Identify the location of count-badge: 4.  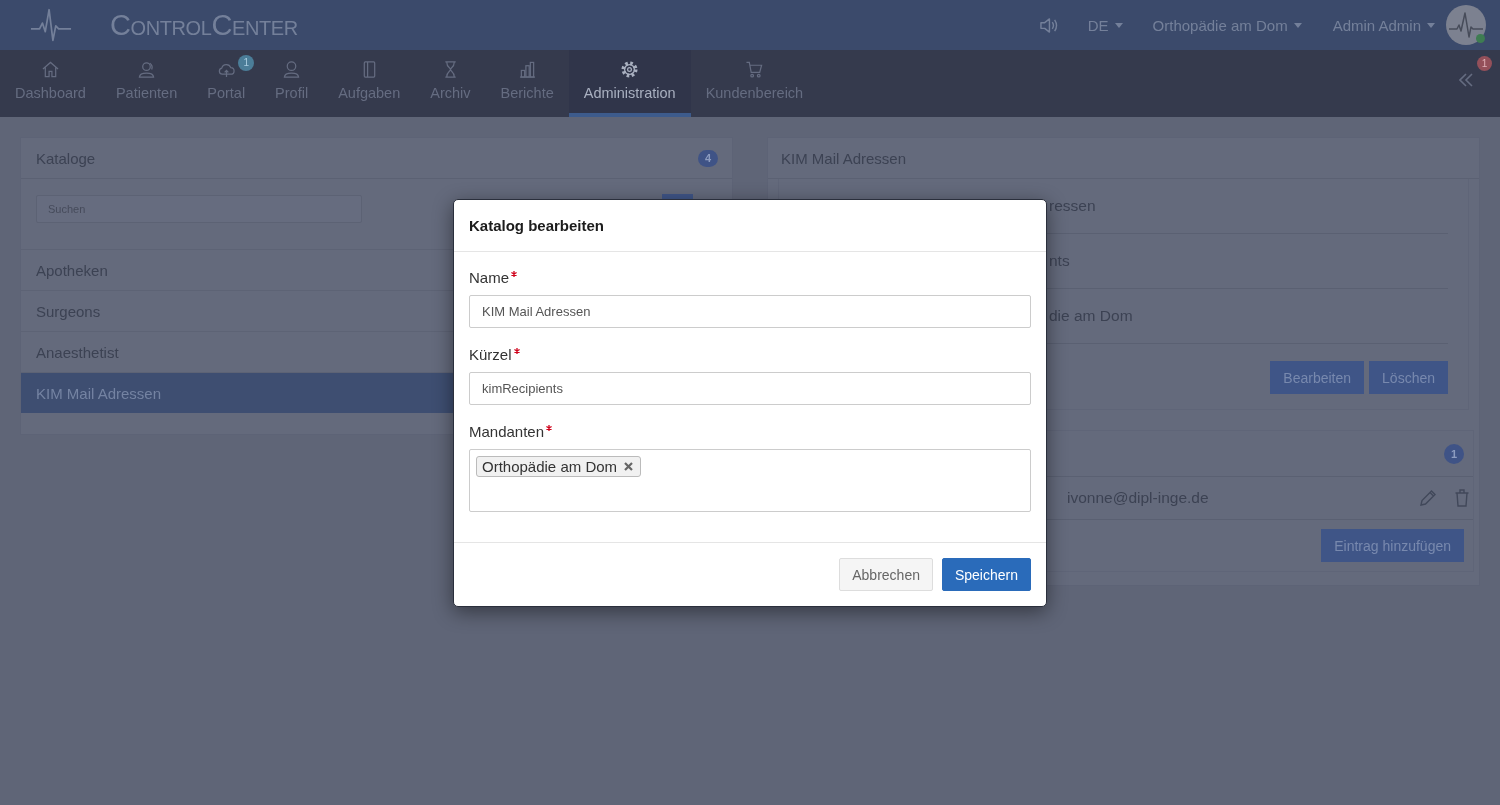
(708, 158).